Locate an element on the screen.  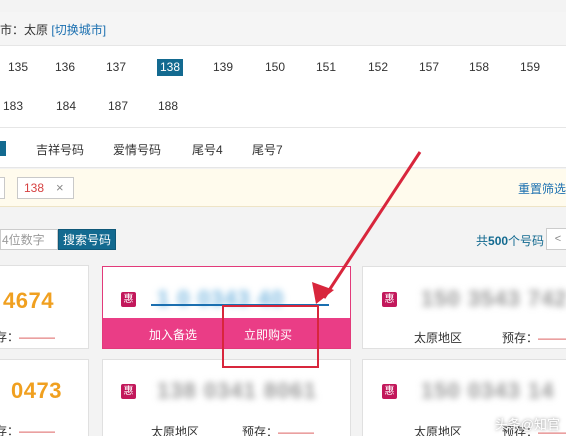
annotation-highlight-box is located at coordinates (270, 336).